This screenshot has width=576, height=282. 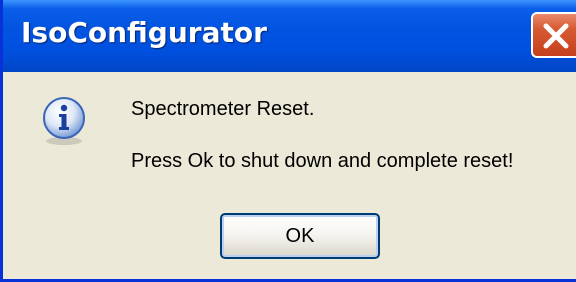 I want to click on close-button, so click(x=553, y=35).